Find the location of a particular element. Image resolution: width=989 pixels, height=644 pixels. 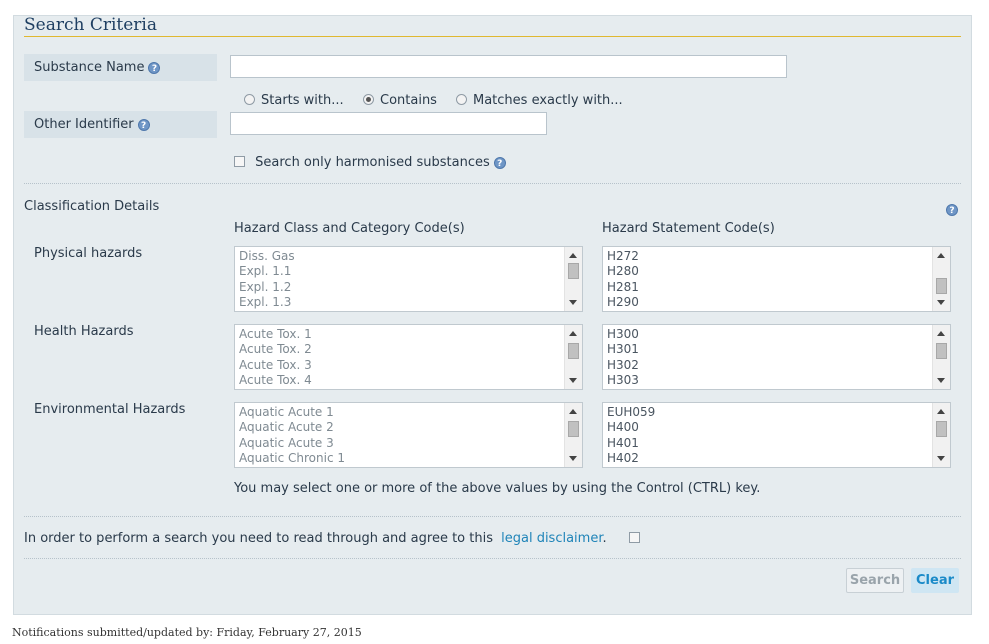

harmonised-option: Search only harmonised substances? is located at coordinates (370, 162).